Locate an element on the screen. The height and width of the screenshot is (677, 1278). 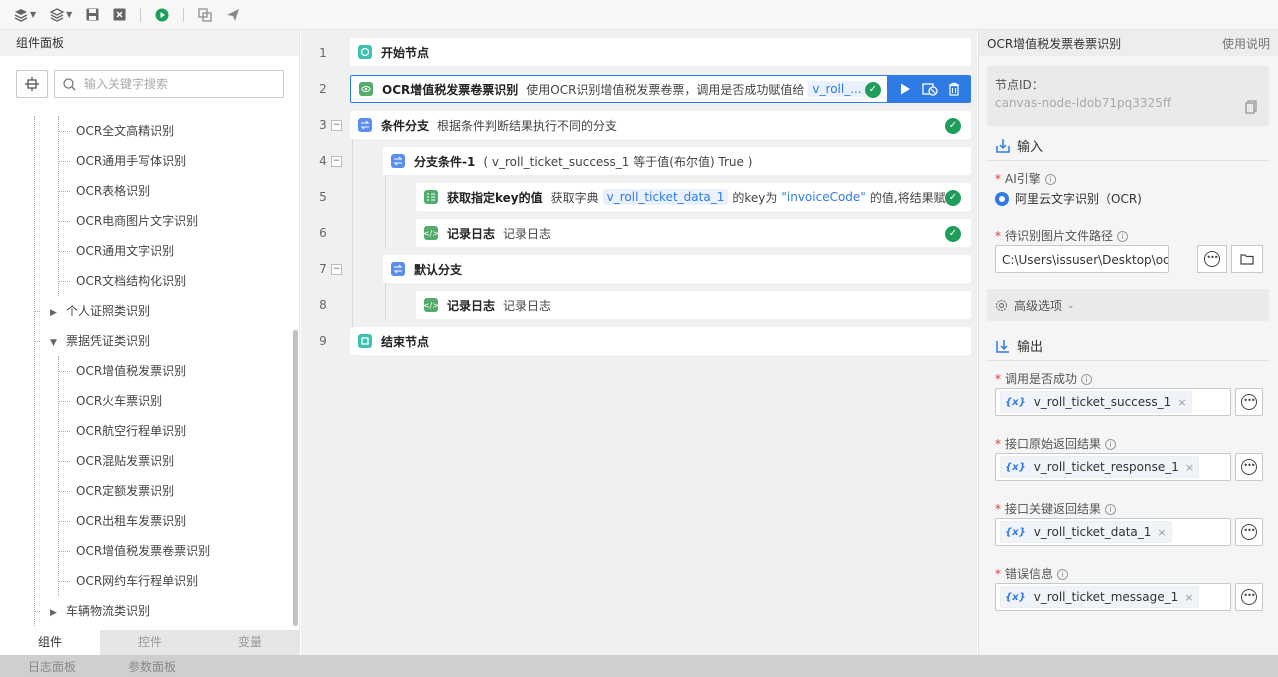
bottom-panel-bar: 日志面板 参数面板 is located at coordinates (639, 666).